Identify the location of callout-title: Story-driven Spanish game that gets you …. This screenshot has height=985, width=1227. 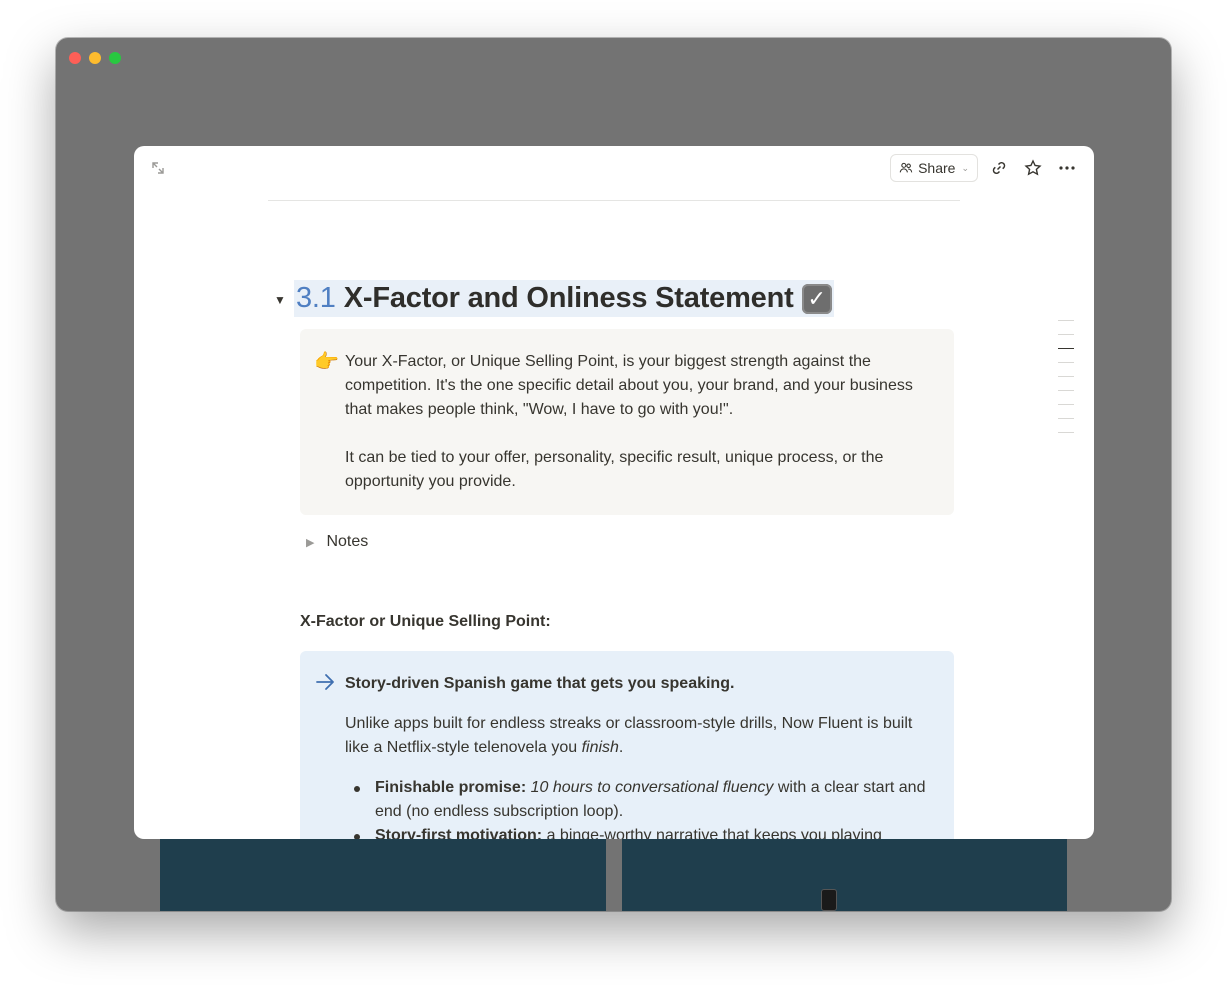
(540, 683).